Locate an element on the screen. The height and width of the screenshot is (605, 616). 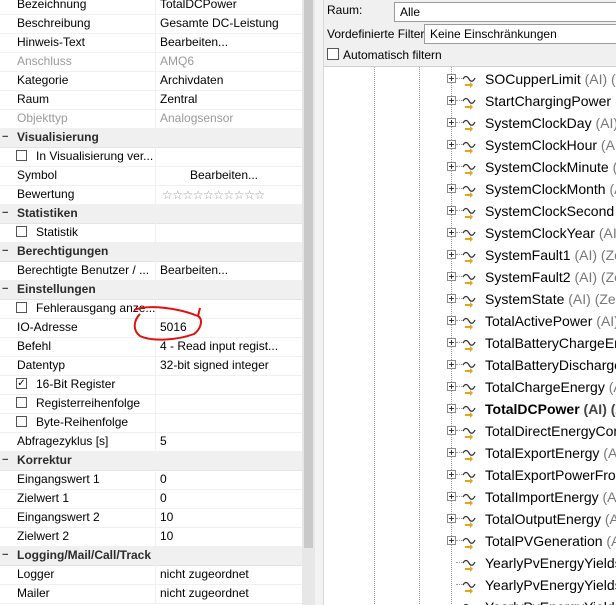
property-value: Analogsensor is located at coordinates (196, 118).